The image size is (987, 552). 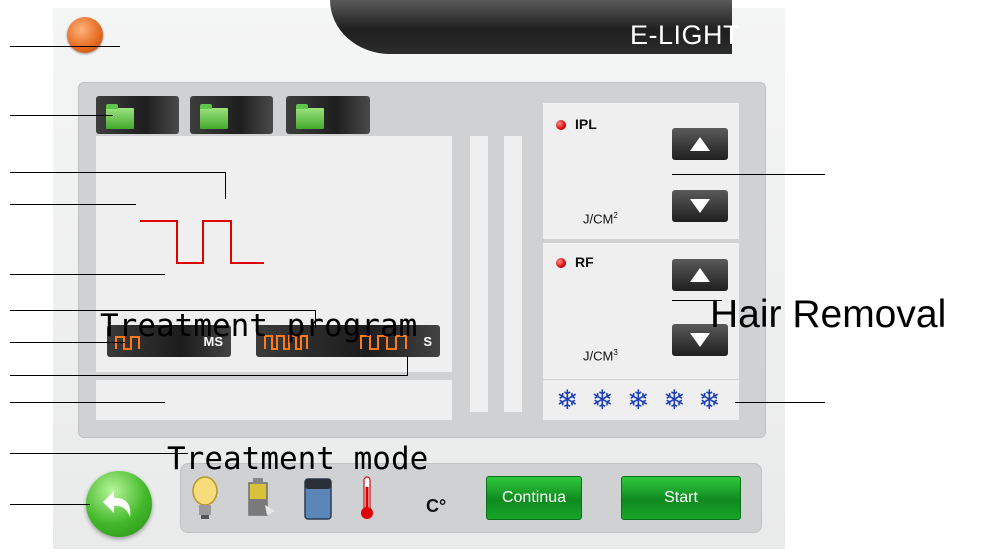 I want to click on page-title: E-LIGHT, so click(x=685, y=35).